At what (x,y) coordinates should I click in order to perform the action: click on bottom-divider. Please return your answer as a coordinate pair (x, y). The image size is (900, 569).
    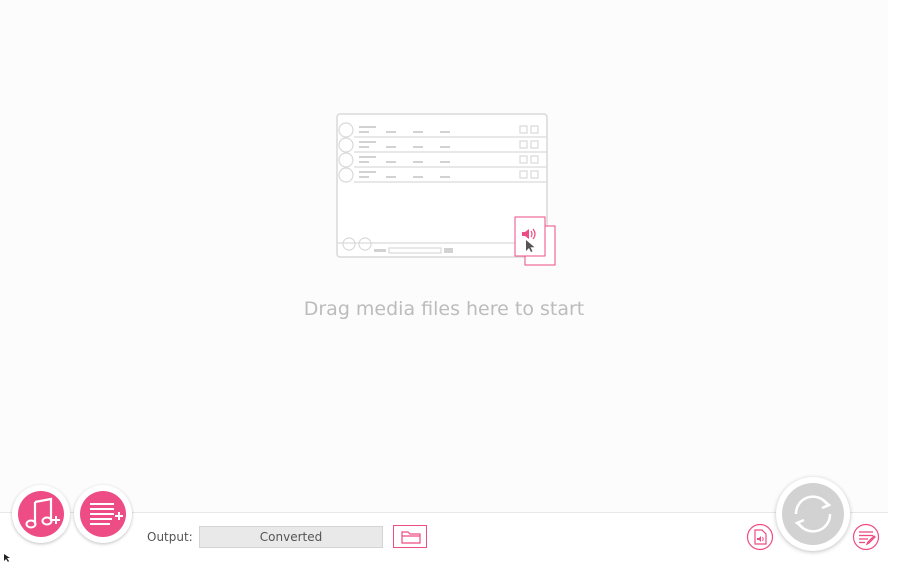
    Looking at the image, I should click on (444, 512).